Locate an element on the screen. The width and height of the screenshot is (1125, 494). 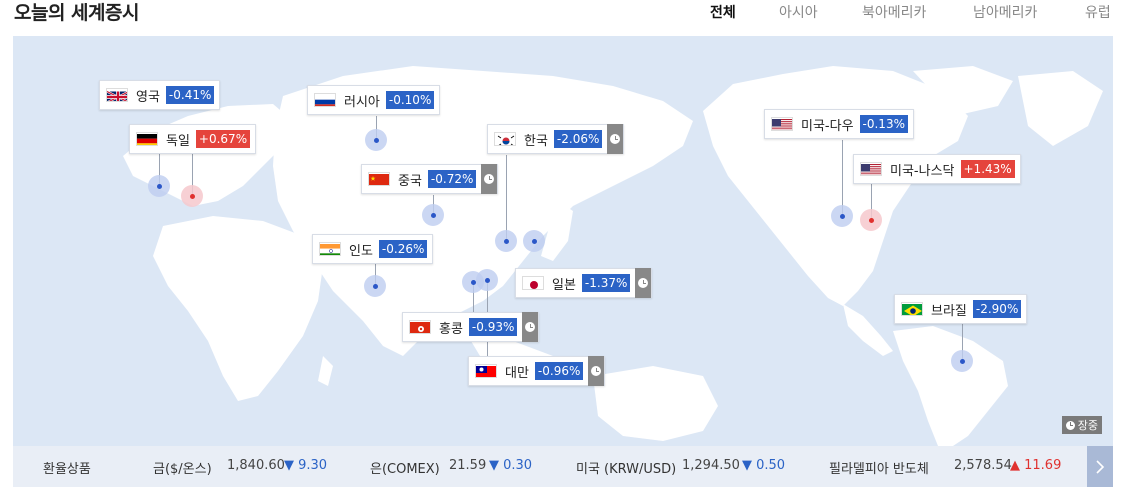
market-card-germany: 독일 +0.67% is located at coordinates (193, 139).